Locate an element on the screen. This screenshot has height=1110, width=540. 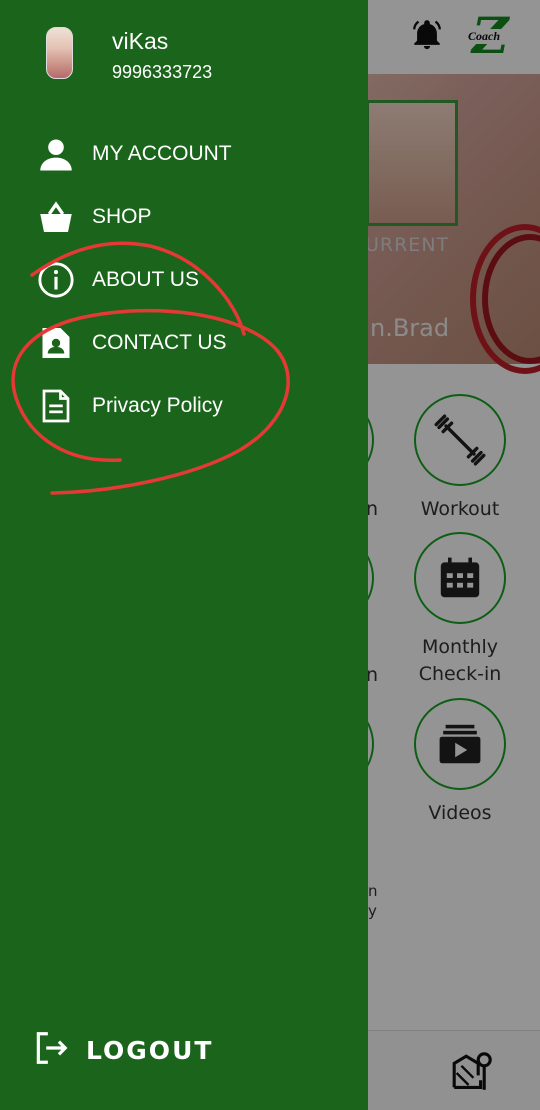
menu-item-my-account: MY ACCOUNT is located at coordinates (186, 154).